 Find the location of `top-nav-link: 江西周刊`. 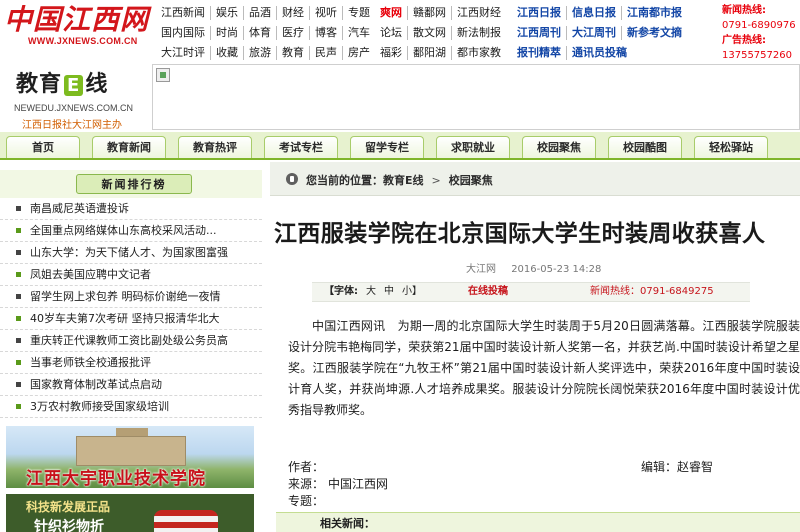

top-nav-link: 江西周刊 is located at coordinates (539, 33).